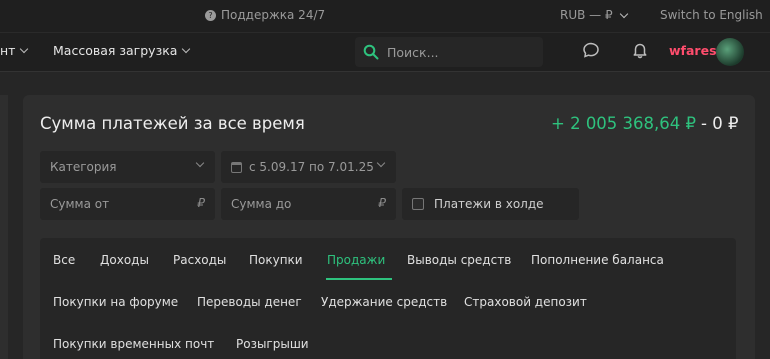 This screenshot has height=359, width=770. Describe the element at coordinates (199, 260) in the screenshot. I see `tab-expenses: Расходы` at that location.